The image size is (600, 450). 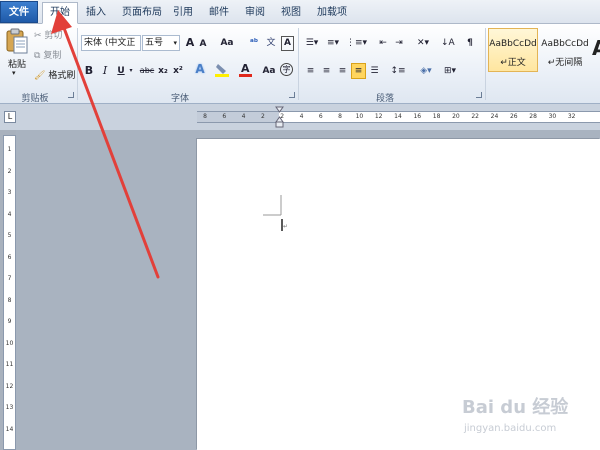 What do you see at coordinates (262, 116) in the screenshot?
I see `ruler-number: 2` at bounding box center [262, 116].